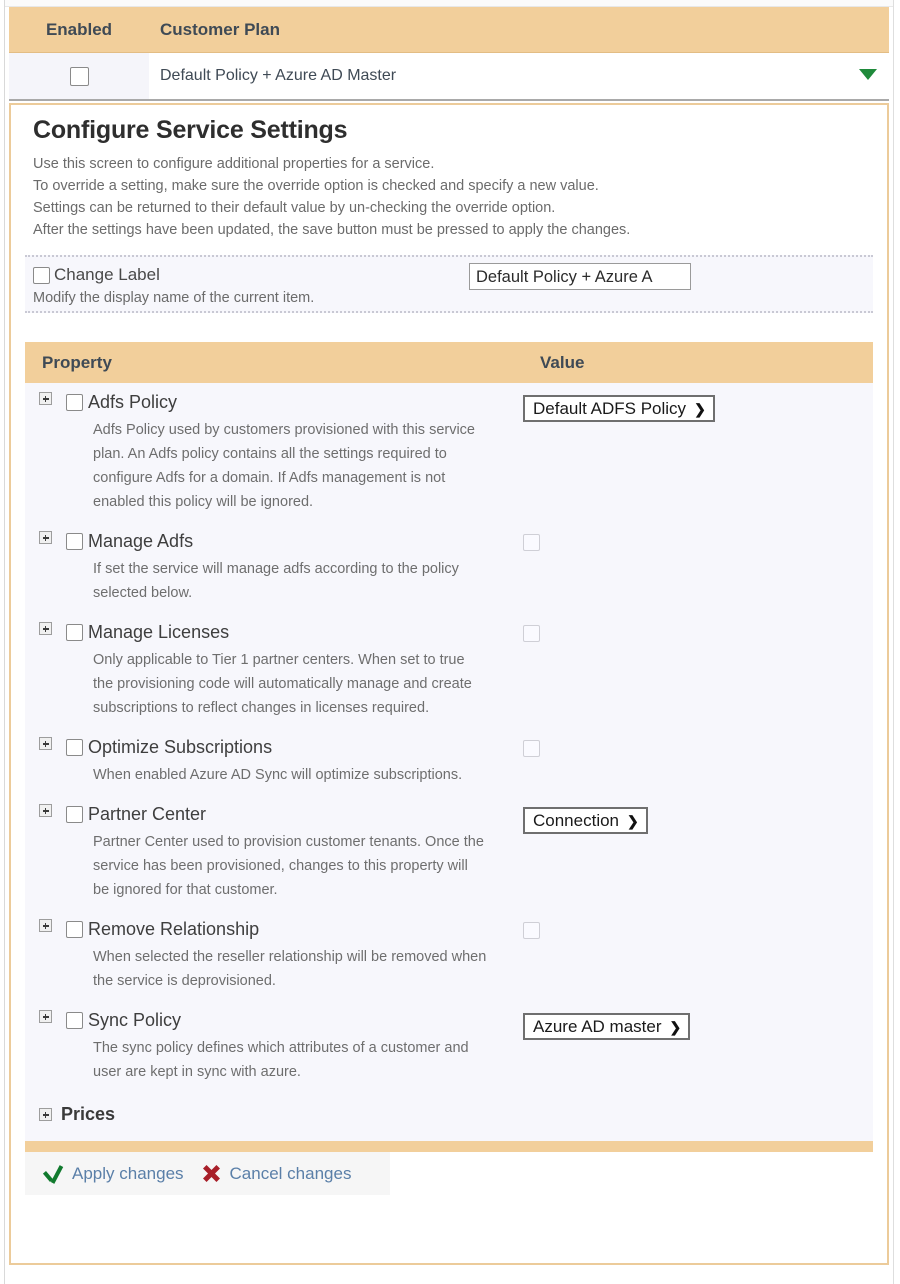  I want to click on select-value: Default ADFS Policy, so click(610, 408).